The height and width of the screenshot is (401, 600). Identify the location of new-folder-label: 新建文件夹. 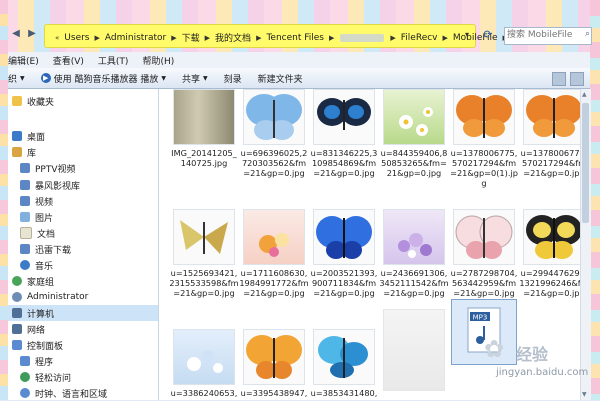
(280, 79).